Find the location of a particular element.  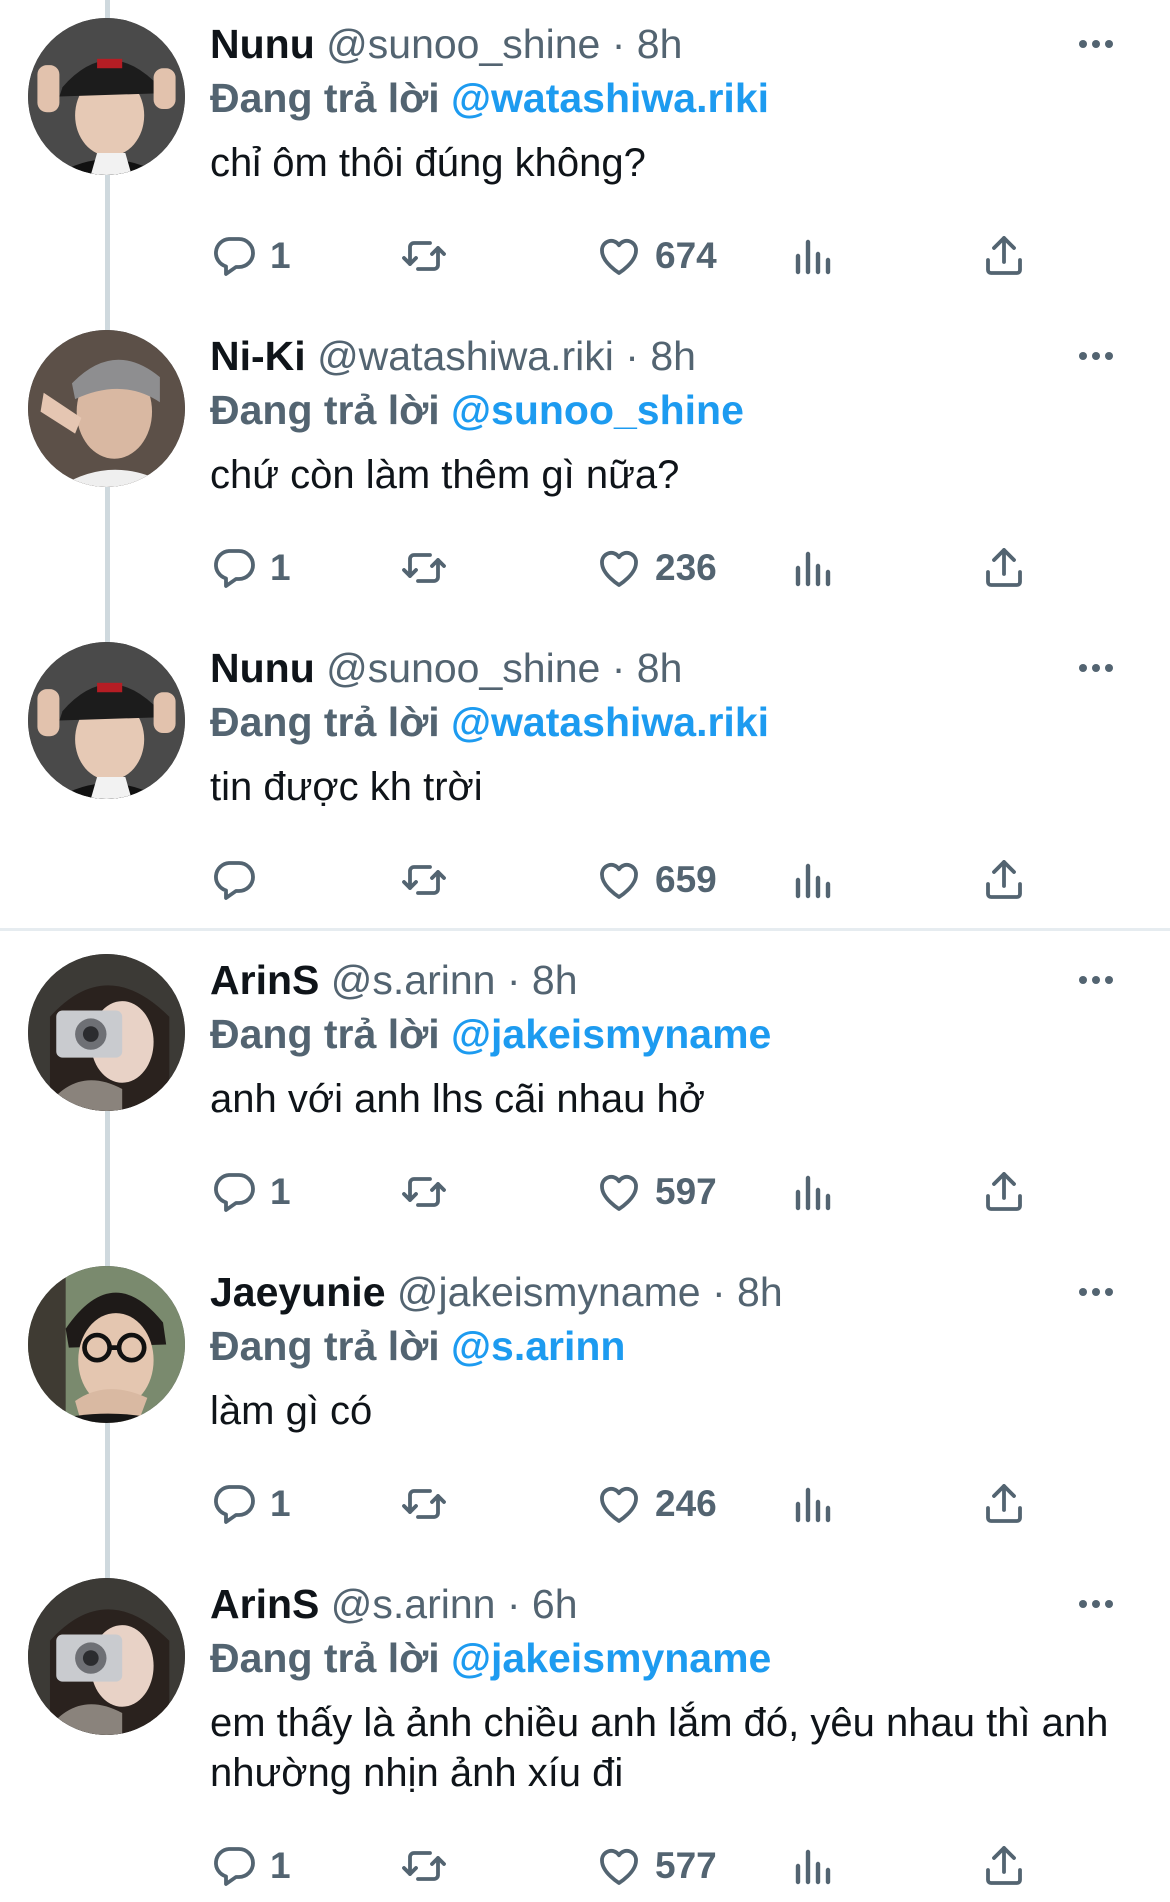

like-button: 577 is located at coordinates (656, 1866).